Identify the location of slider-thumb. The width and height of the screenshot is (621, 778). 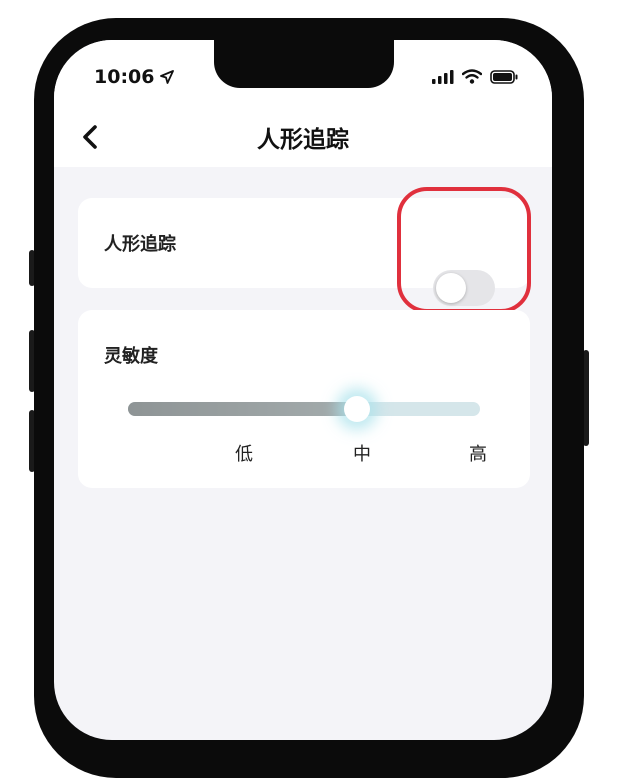
(356, 409).